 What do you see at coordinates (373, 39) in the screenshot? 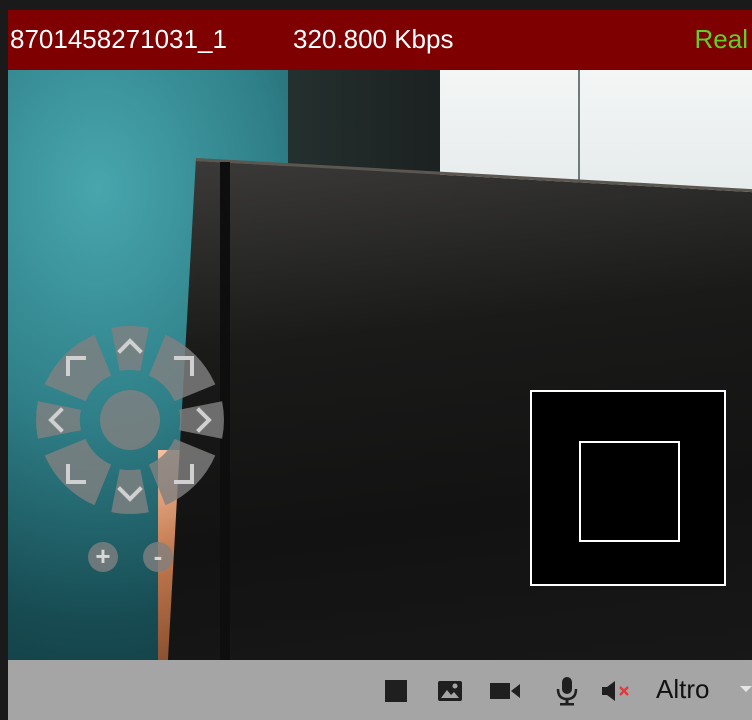
I see `bitrate-readout: 320.800 Kbps` at bounding box center [373, 39].